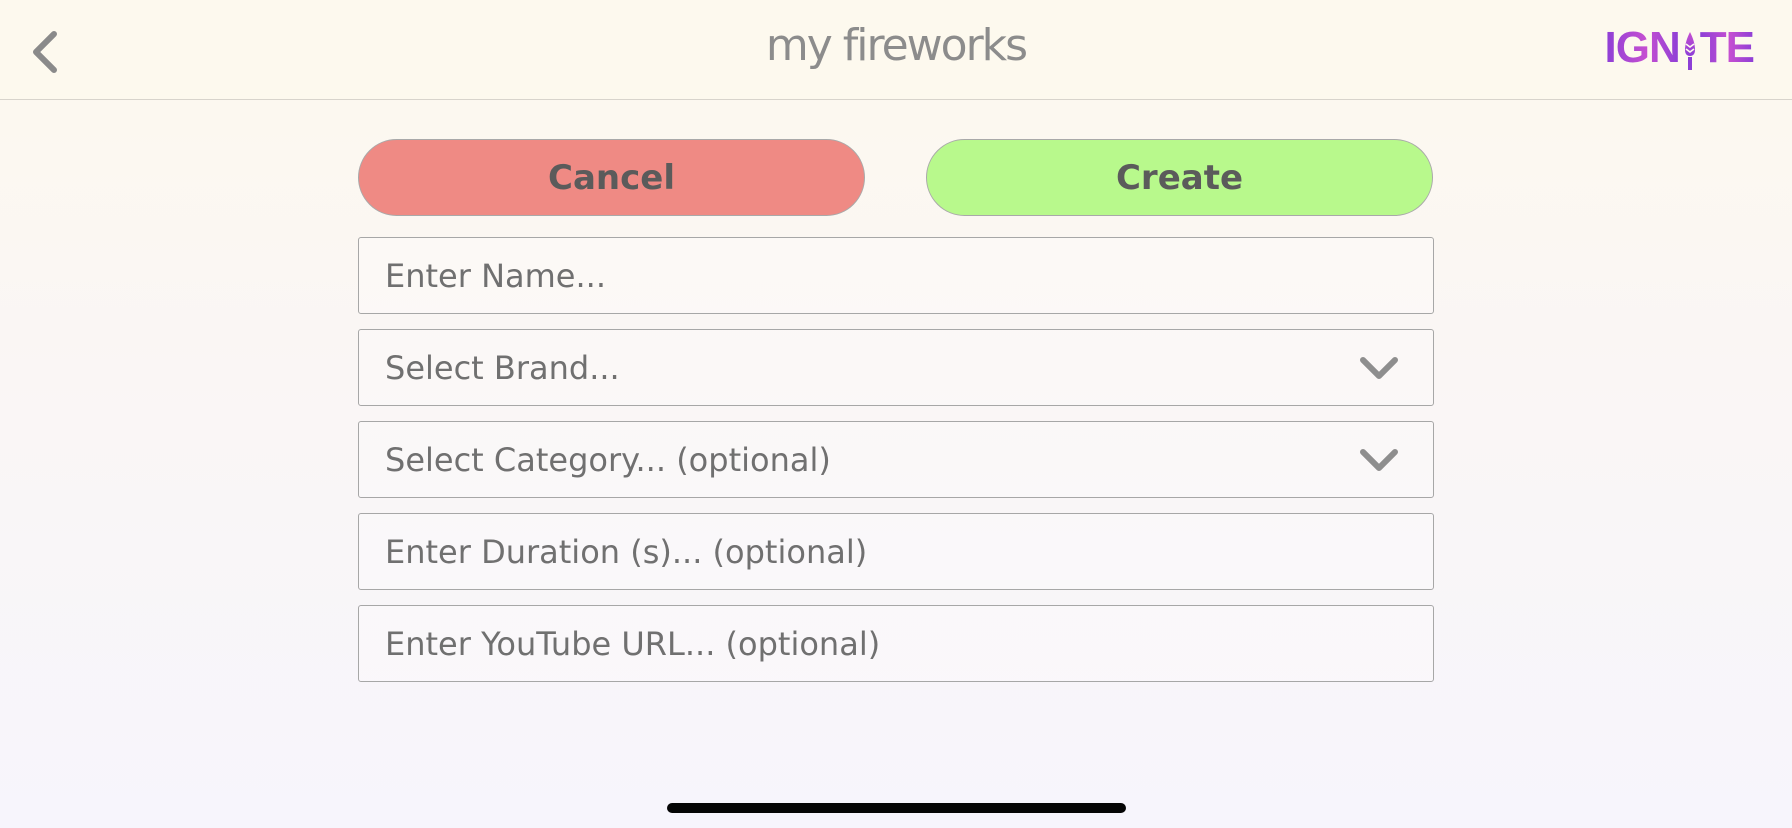  Describe the element at coordinates (633, 643) in the screenshot. I see `youtube-url-input-placeholder: Enter YouTube URL... (optional)` at that location.